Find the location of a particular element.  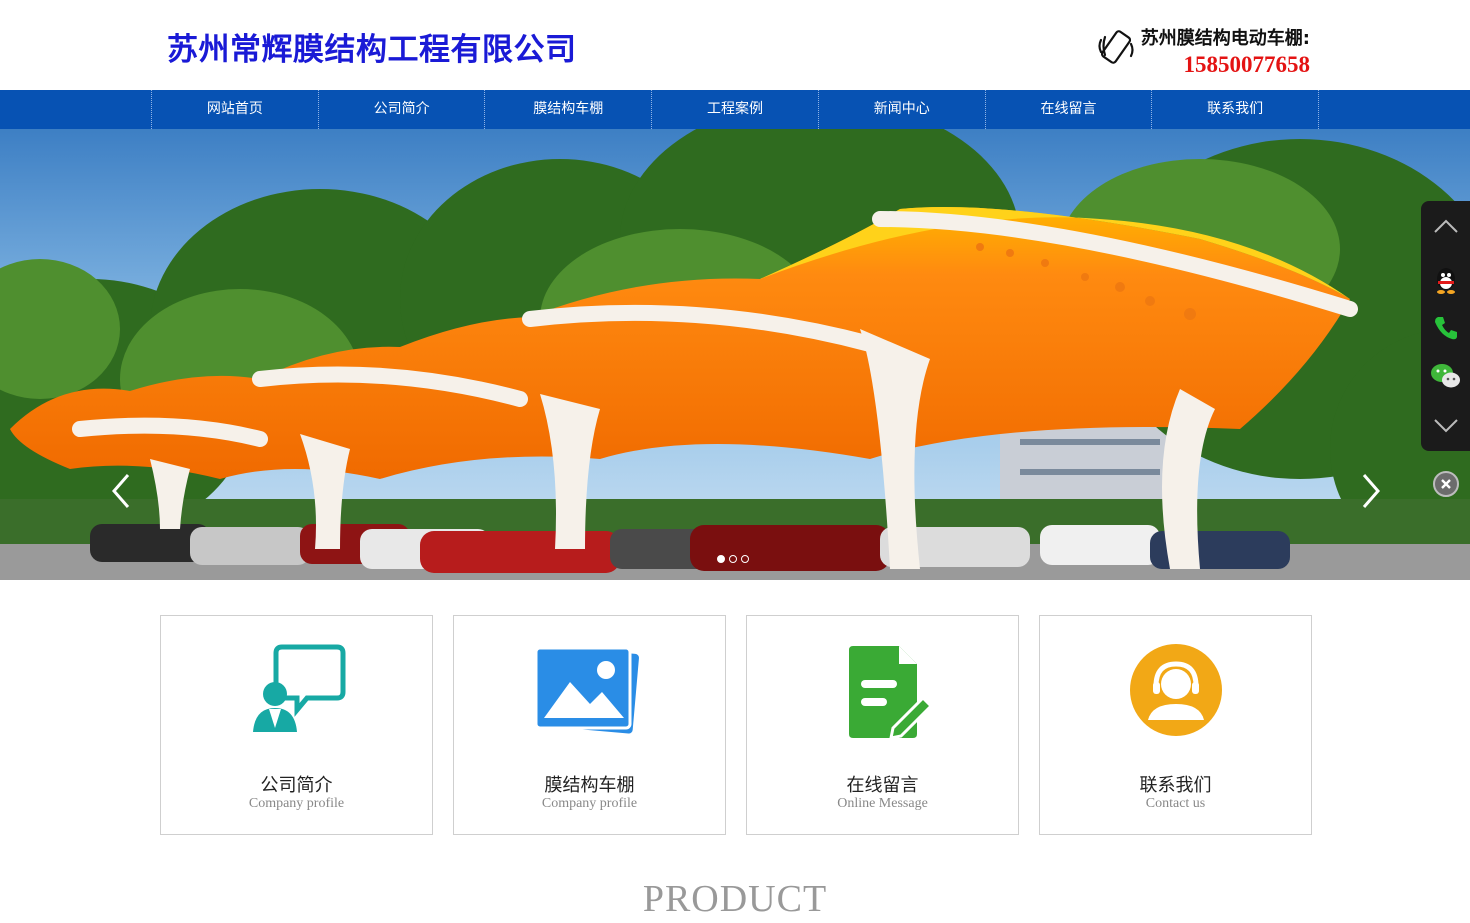

floating-sidebar is located at coordinates (1445, 326).